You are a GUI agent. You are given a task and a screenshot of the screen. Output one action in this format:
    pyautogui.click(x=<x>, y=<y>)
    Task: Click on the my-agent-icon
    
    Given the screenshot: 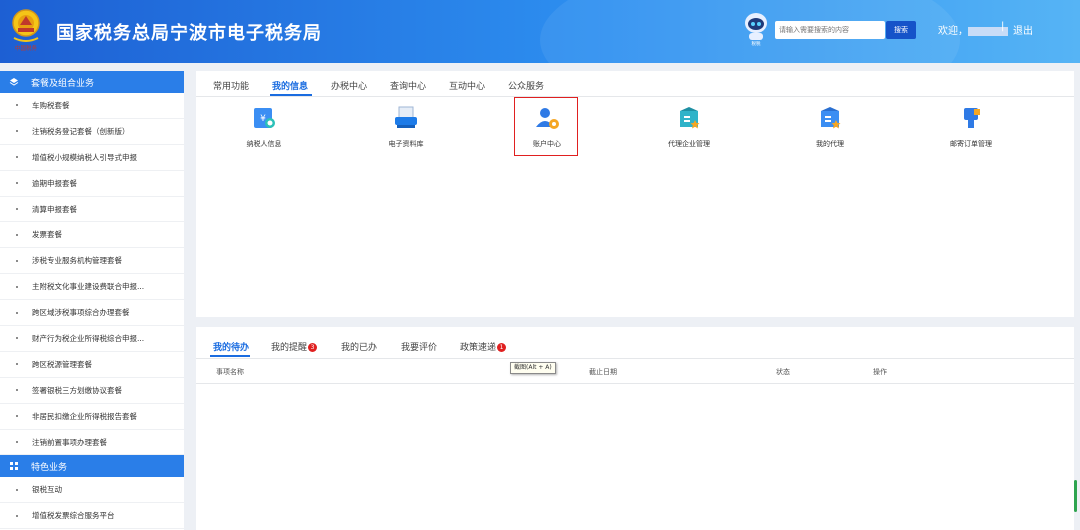 What is the action you would take?
    pyautogui.click(x=831, y=118)
    